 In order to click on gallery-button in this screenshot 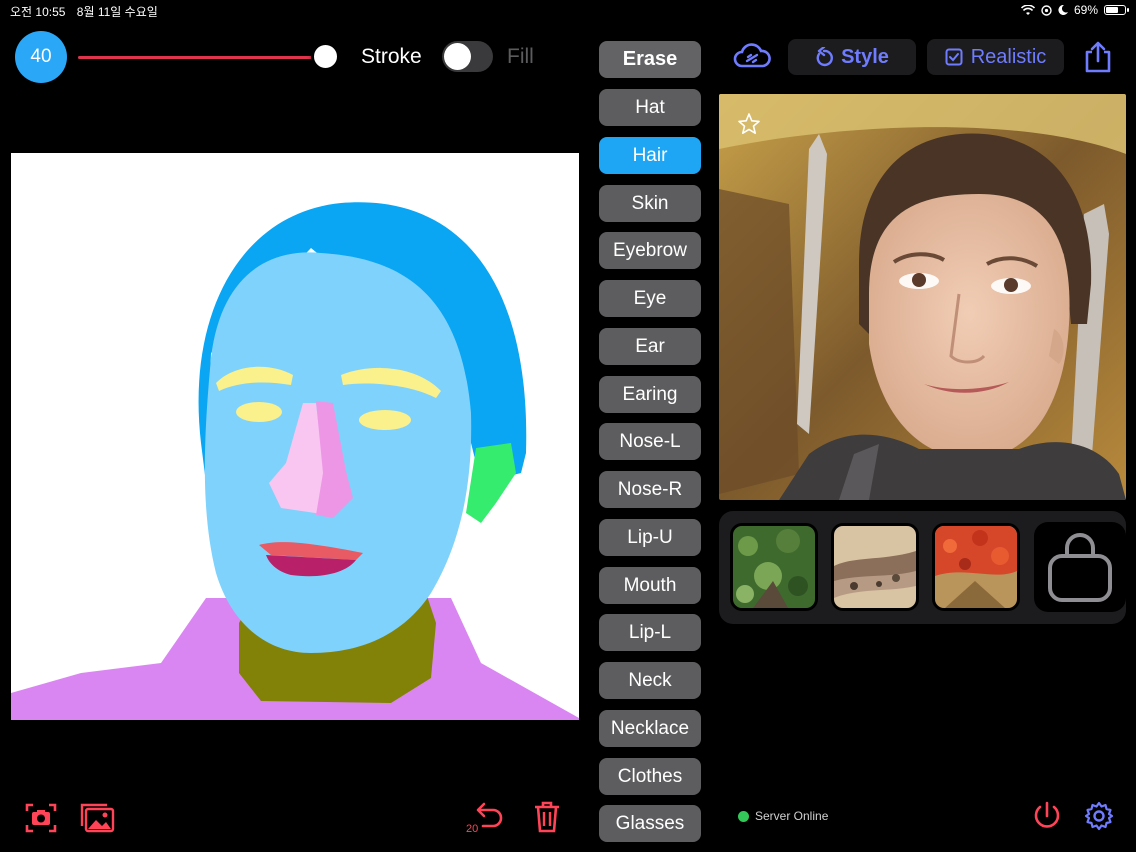, I will do `click(97, 818)`.